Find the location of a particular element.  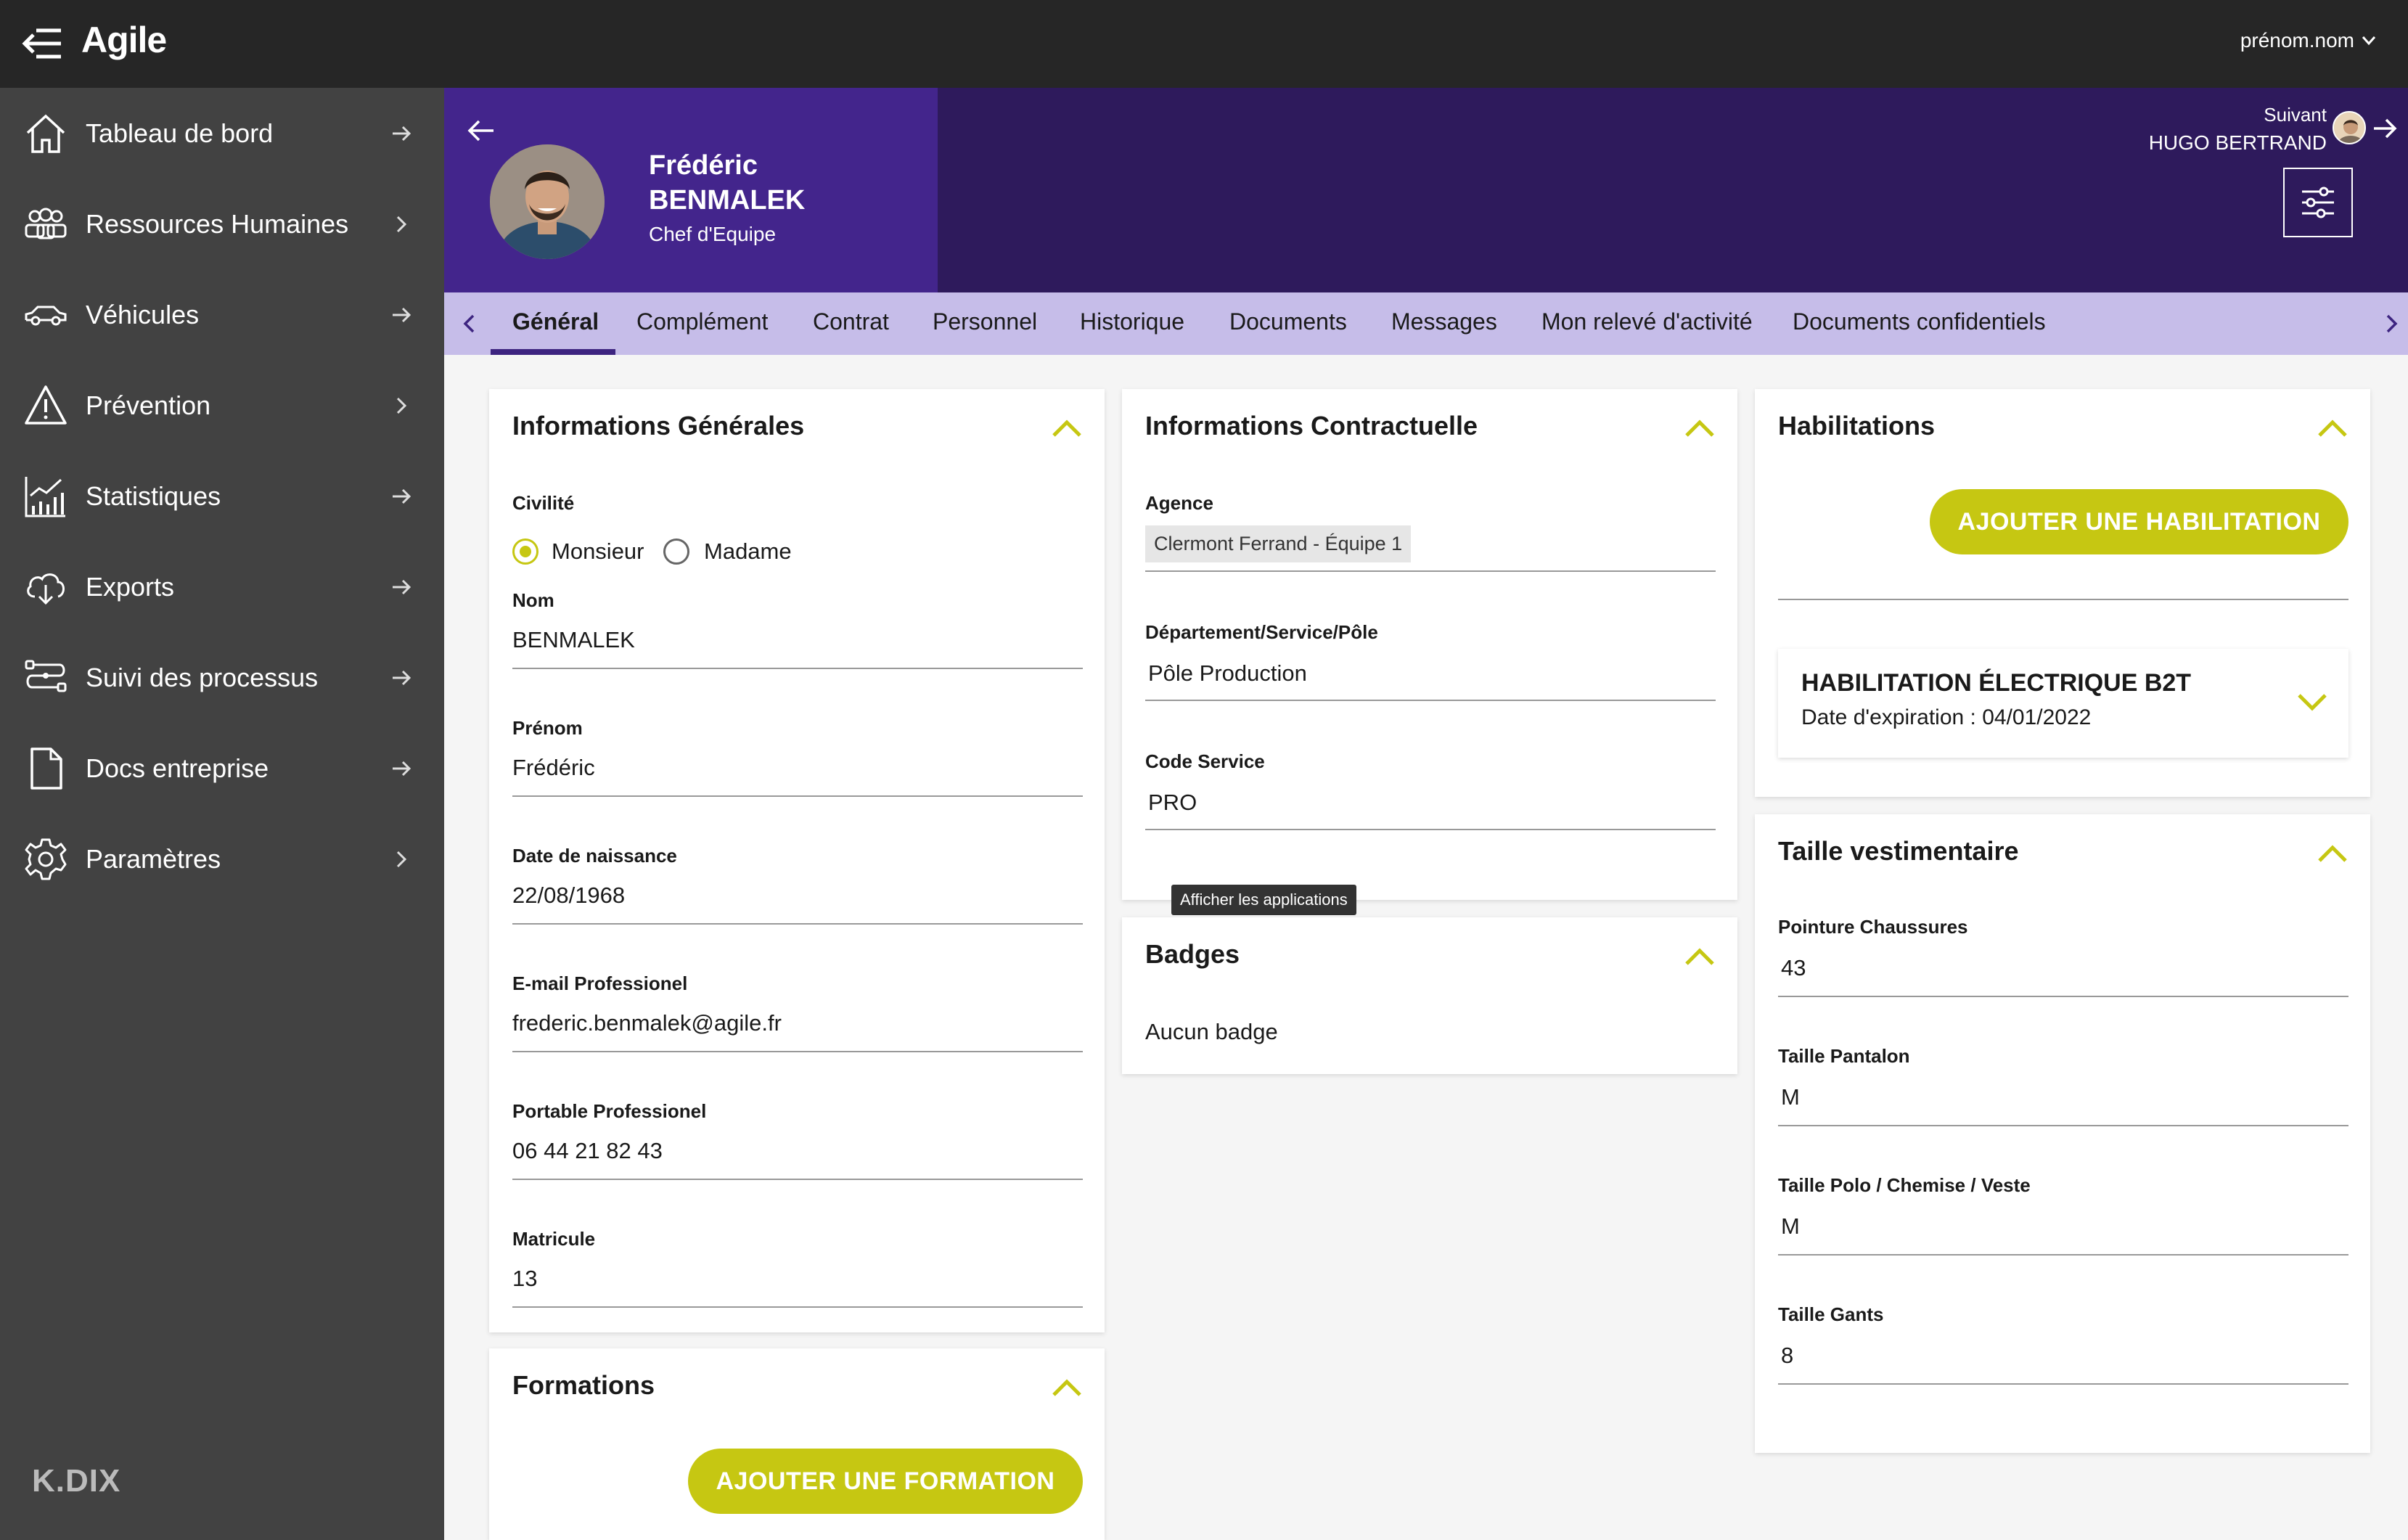

agency-chip: Clermont Ferrand - Équipe 1 is located at coordinates (1278, 543).